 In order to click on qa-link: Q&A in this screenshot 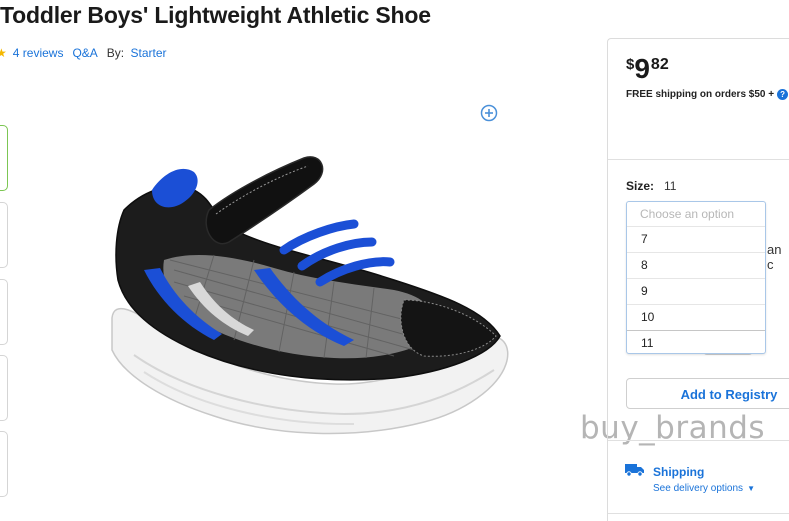, I will do `click(84, 53)`.